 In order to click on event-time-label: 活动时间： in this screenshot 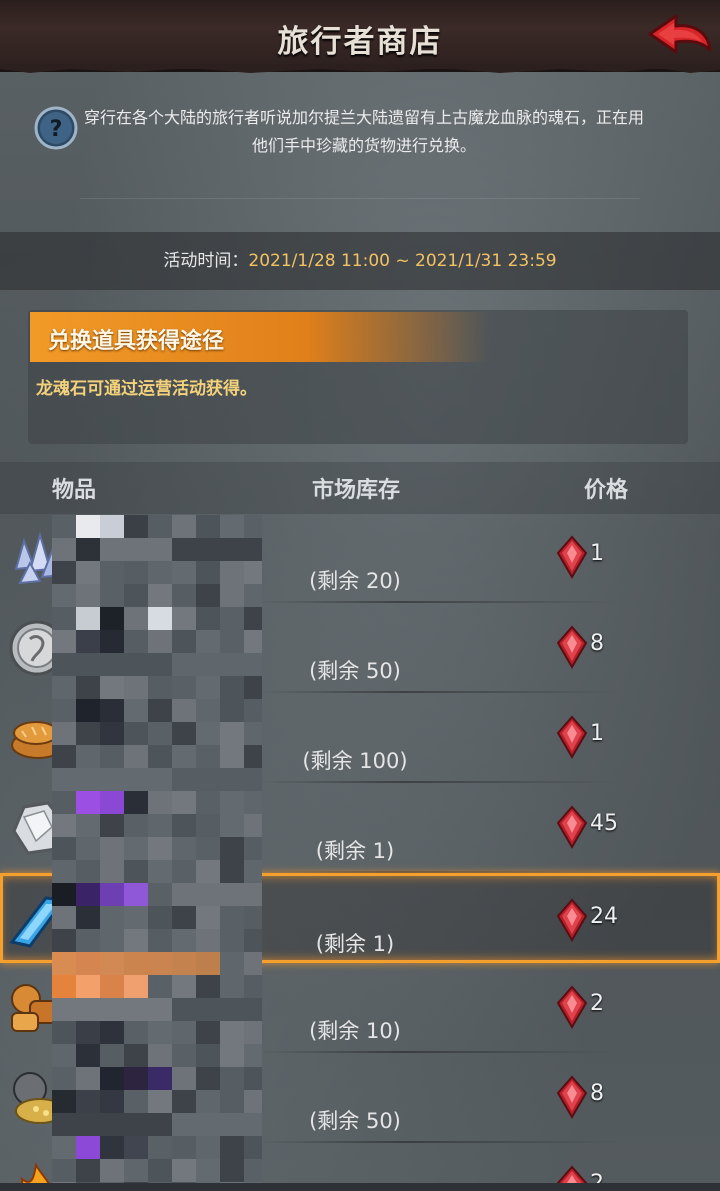, I will do `click(206, 261)`.